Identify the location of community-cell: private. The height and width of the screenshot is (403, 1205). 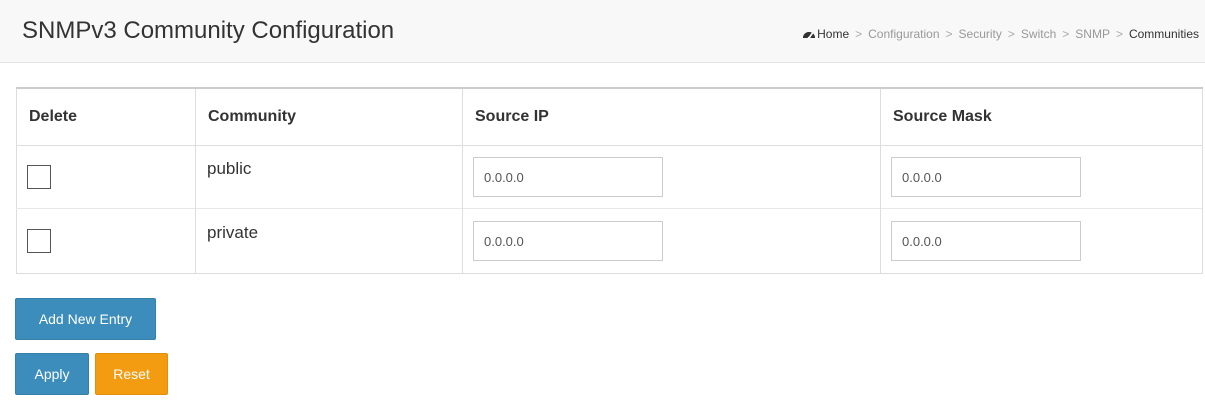
(329, 241).